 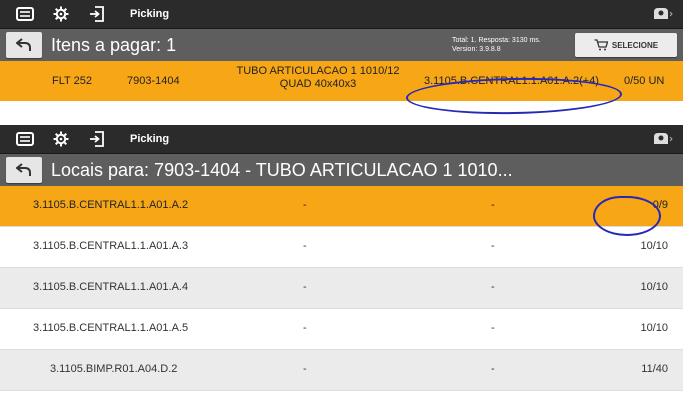 I want to click on location-code: 3.1105.B.CENTRAL1.1.A01.A.2, so click(x=111, y=205).